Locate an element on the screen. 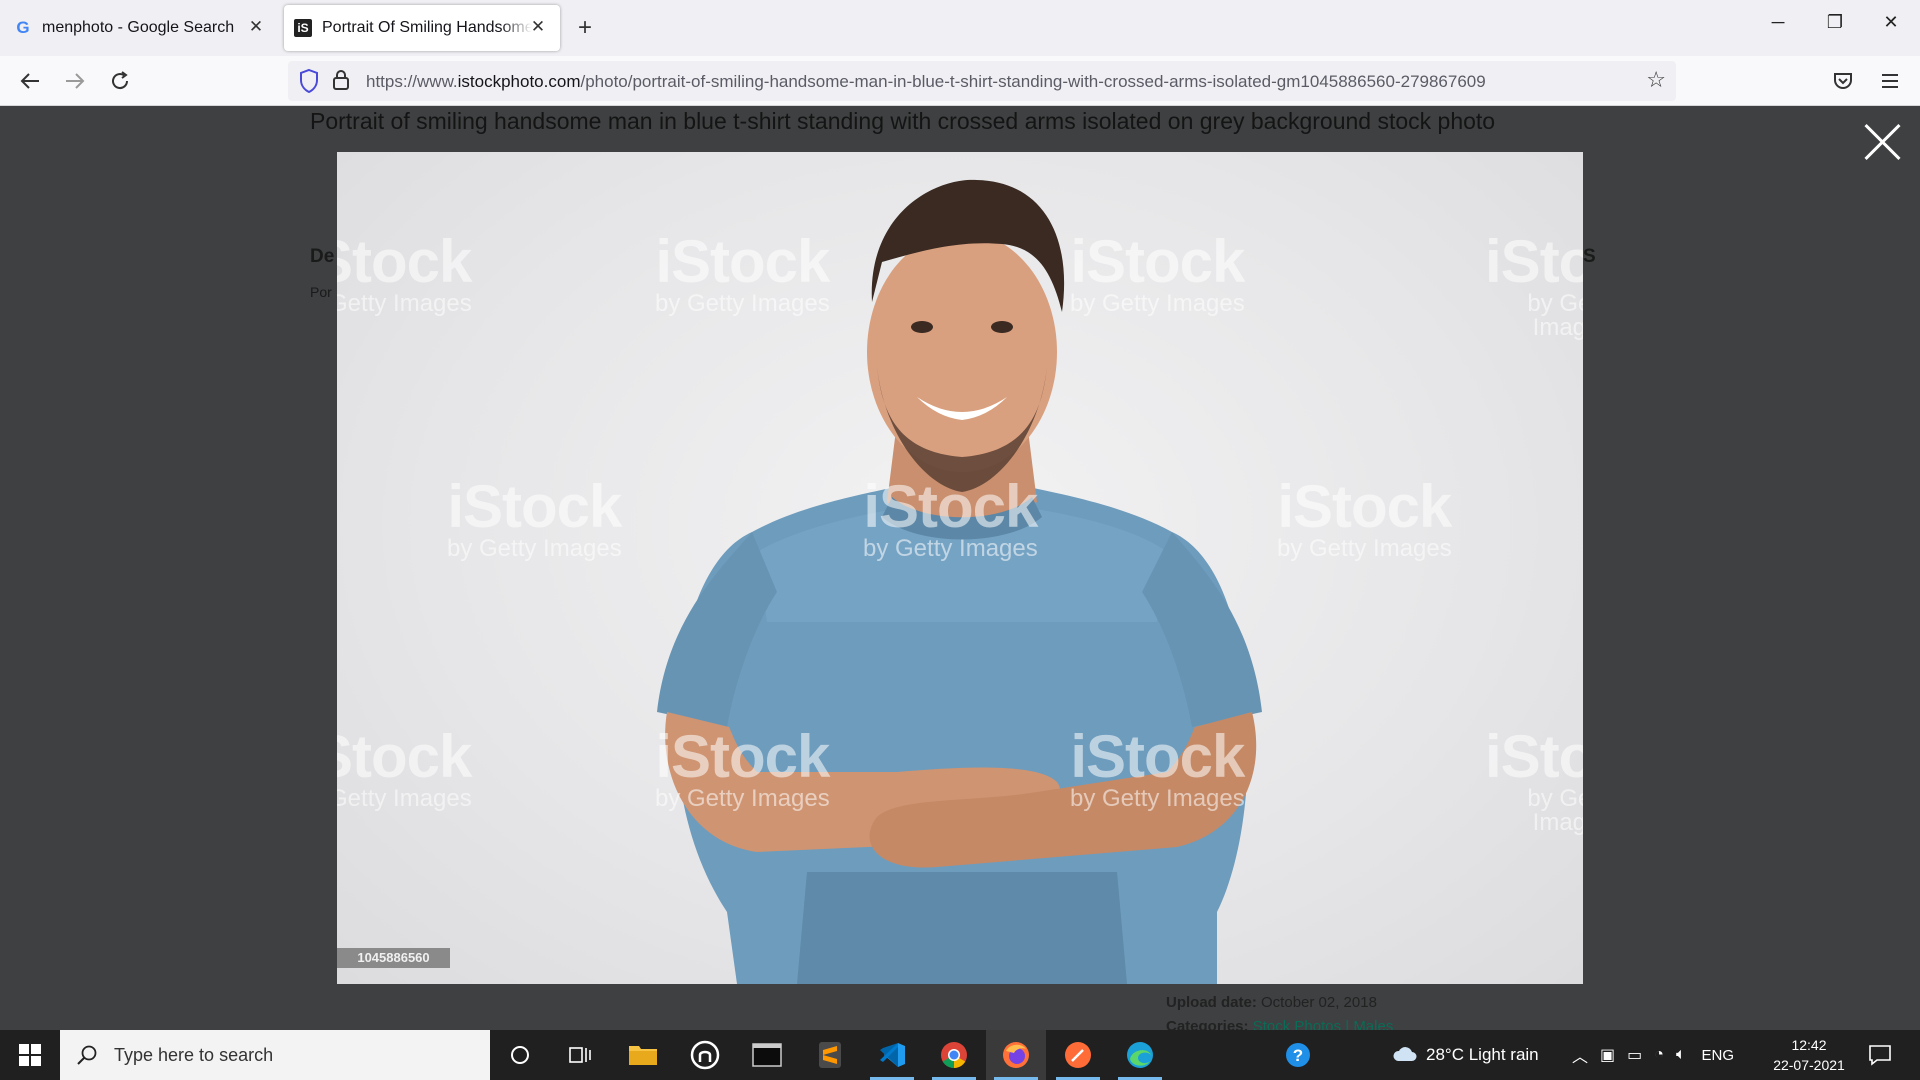 The image size is (1920, 1080). chevron-up-icon: ︿ is located at coordinates (1580, 1055).